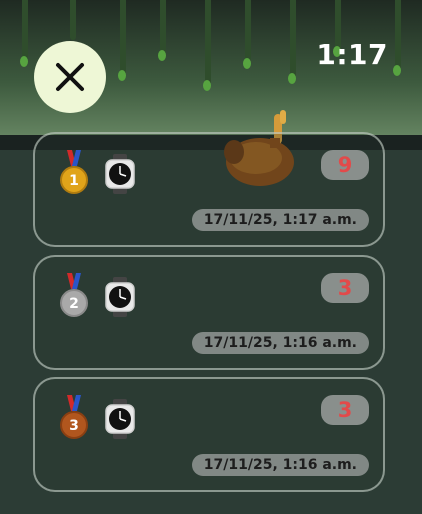 The image size is (422, 514). I want to click on score-badge: 9, so click(345, 165).